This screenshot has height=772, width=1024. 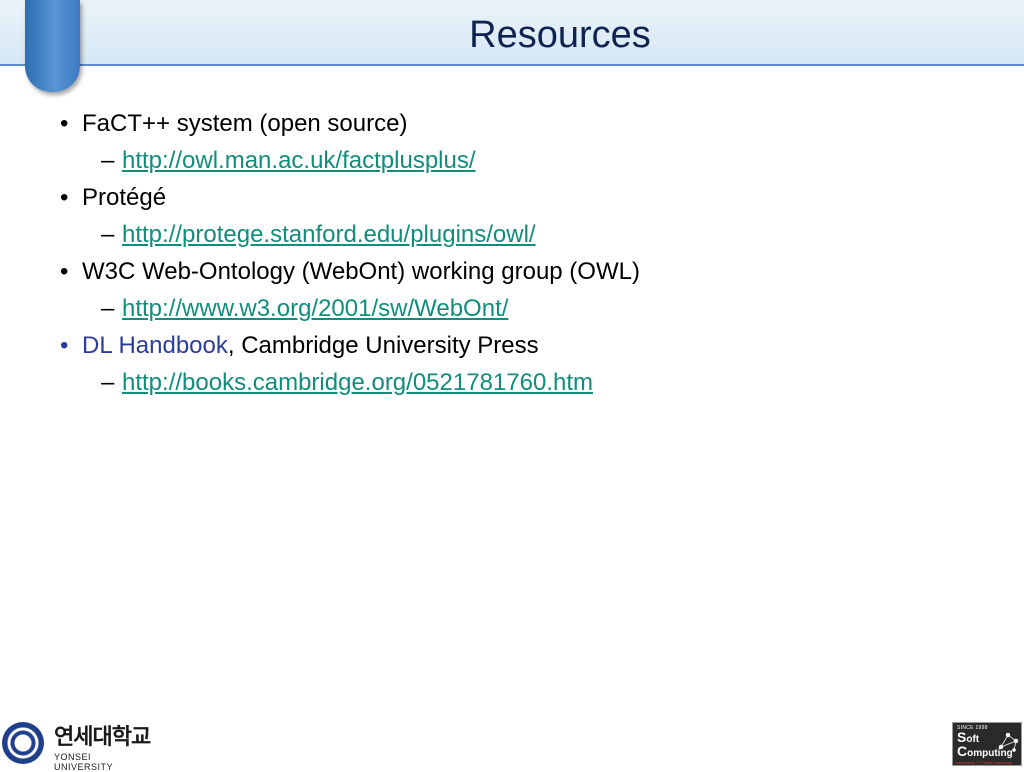 What do you see at coordinates (962, 751) in the screenshot?
I see `lab-initial-c: C` at bounding box center [962, 751].